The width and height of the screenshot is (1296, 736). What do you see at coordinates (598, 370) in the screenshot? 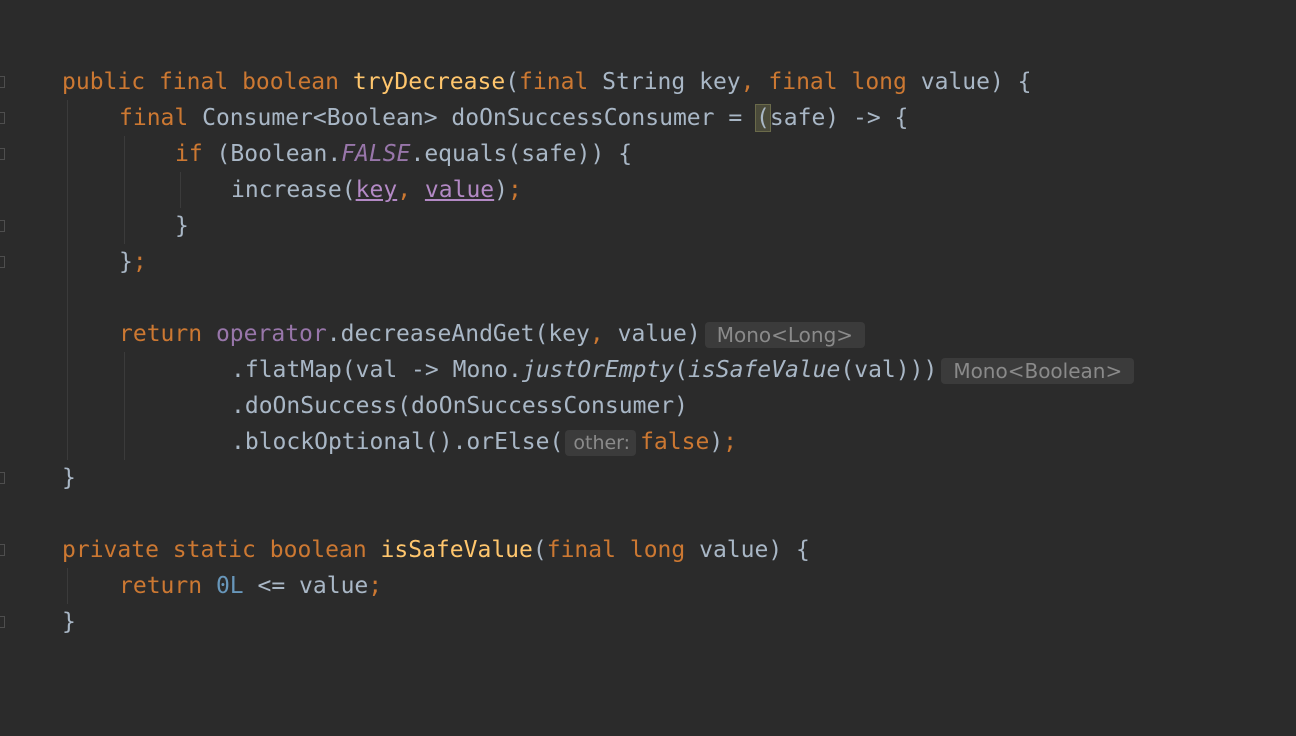
I see `static-method-call: justOrEmpty` at bounding box center [598, 370].